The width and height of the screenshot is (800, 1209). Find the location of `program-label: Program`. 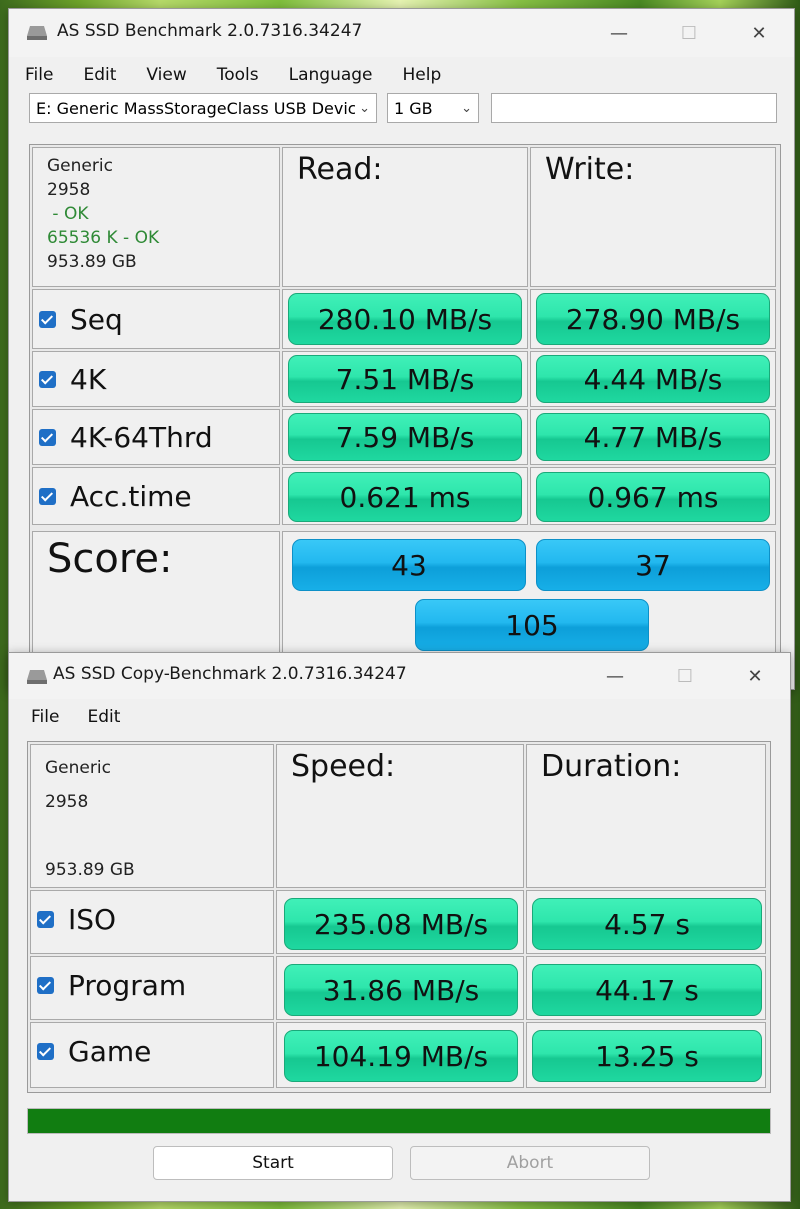

program-label: Program is located at coordinates (127, 985).